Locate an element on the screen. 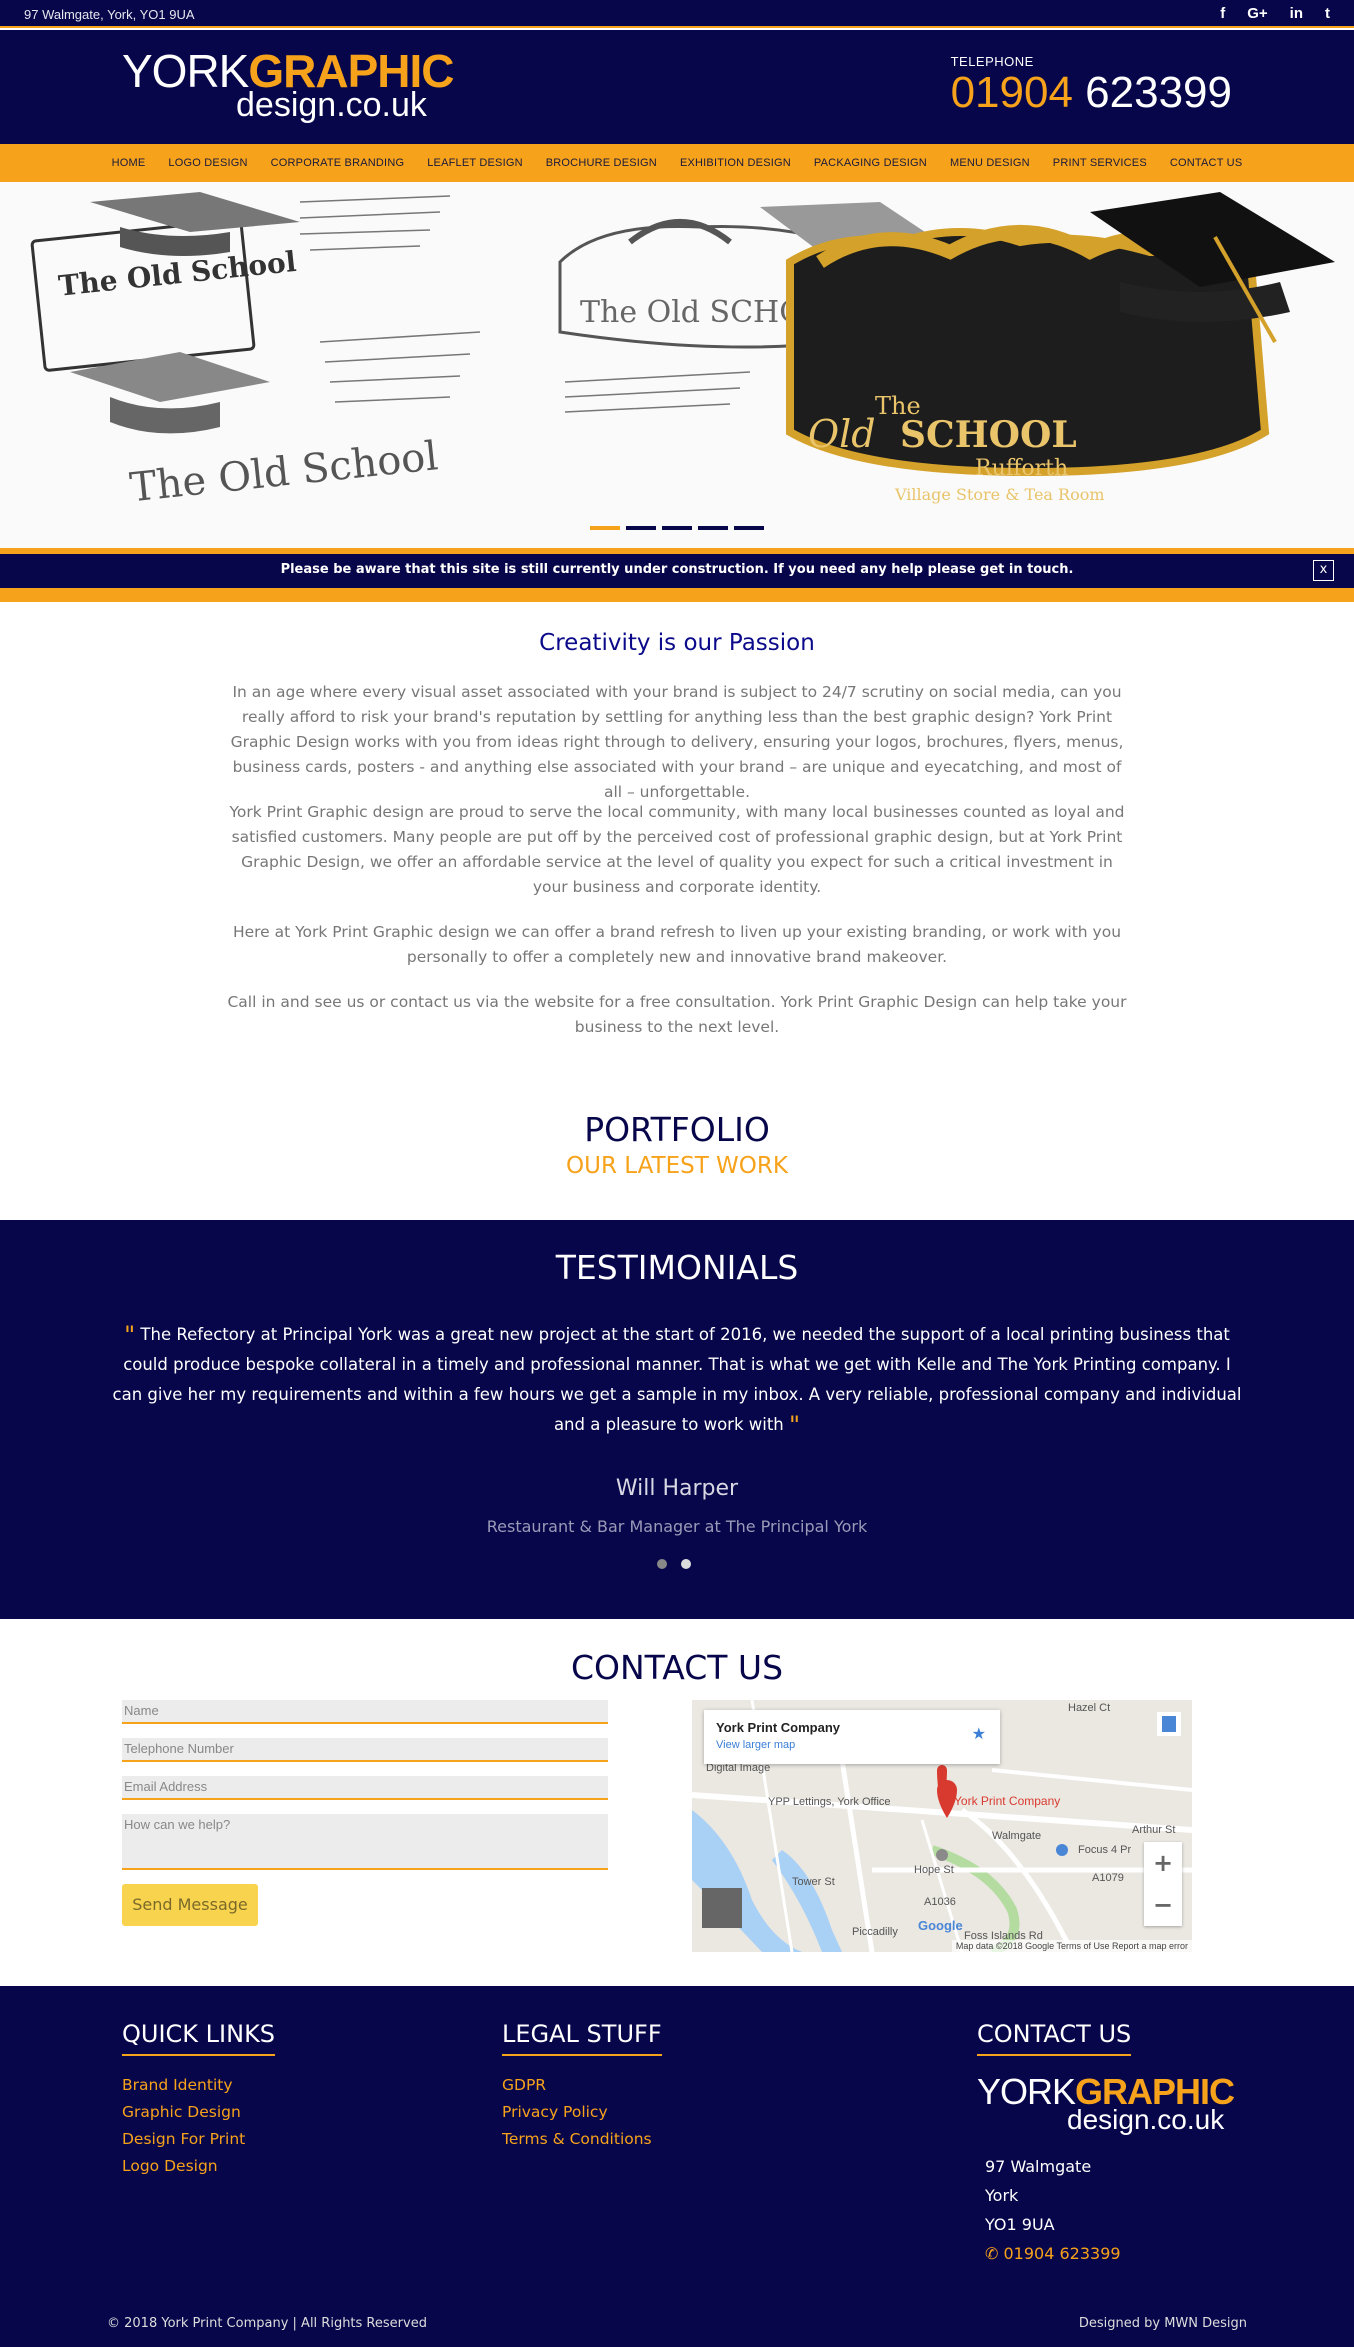 This screenshot has width=1354, height=2347. footer-contact-title: CONTACT US is located at coordinates (1054, 2038).